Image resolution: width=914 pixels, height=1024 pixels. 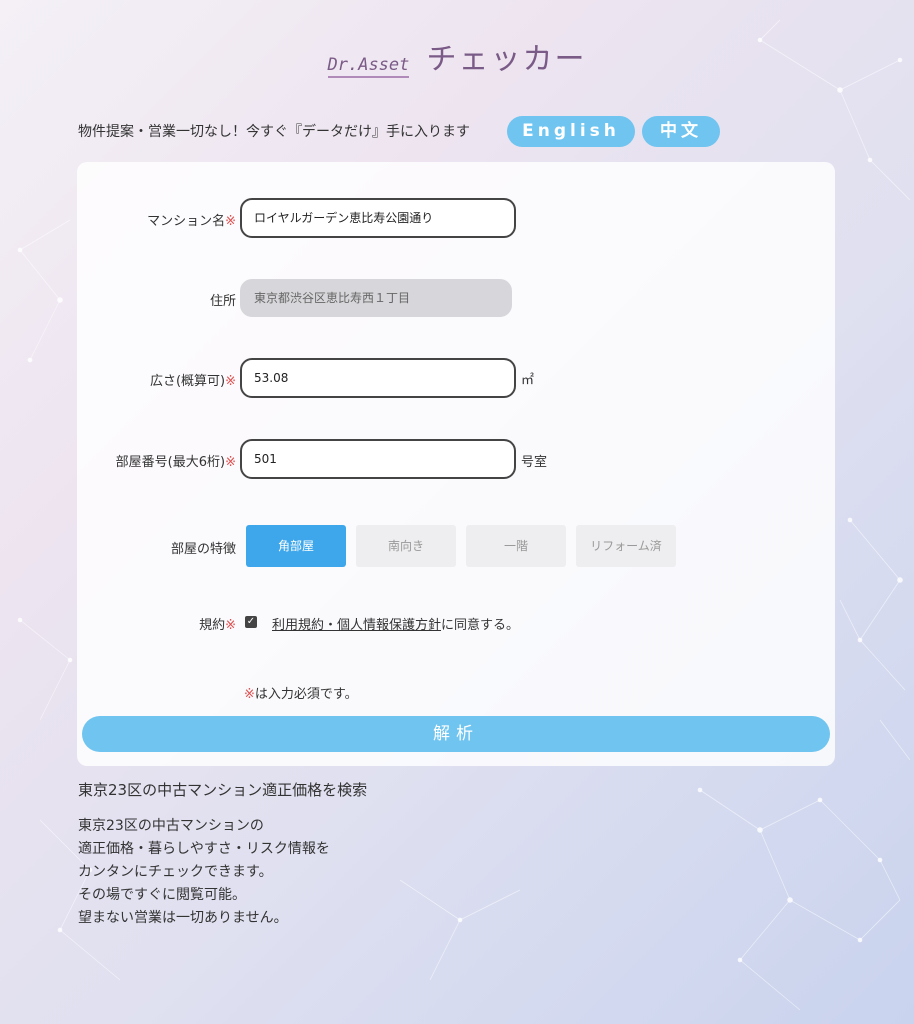 What do you see at coordinates (406, 546) in the screenshot?
I see `feature-south-facing-button: 南向き` at bounding box center [406, 546].